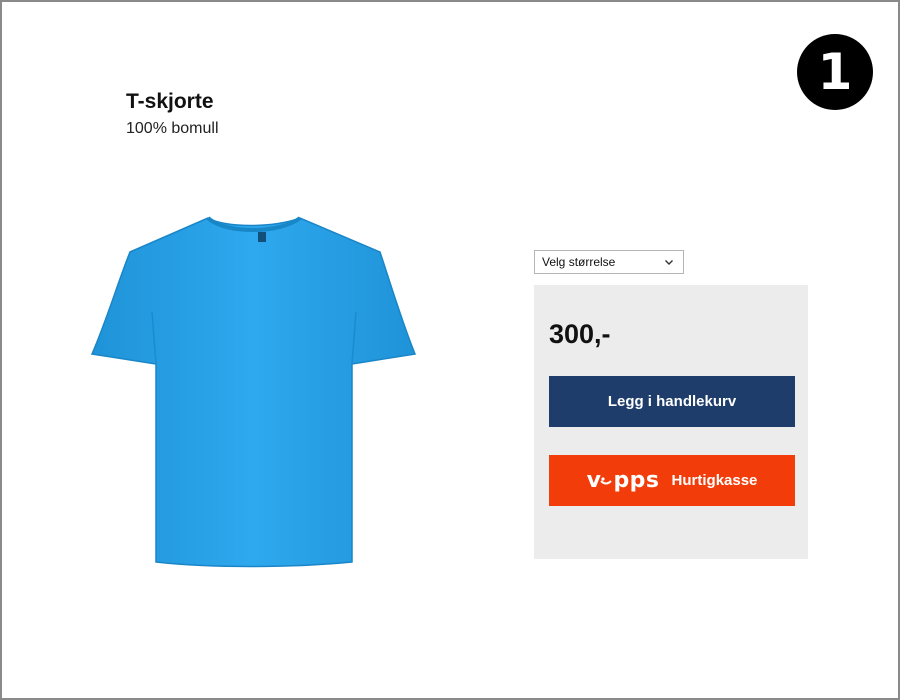 Image resolution: width=900 pixels, height=700 pixels. Describe the element at coordinates (170, 101) in the screenshot. I see `product-title: T-skjorte` at that location.